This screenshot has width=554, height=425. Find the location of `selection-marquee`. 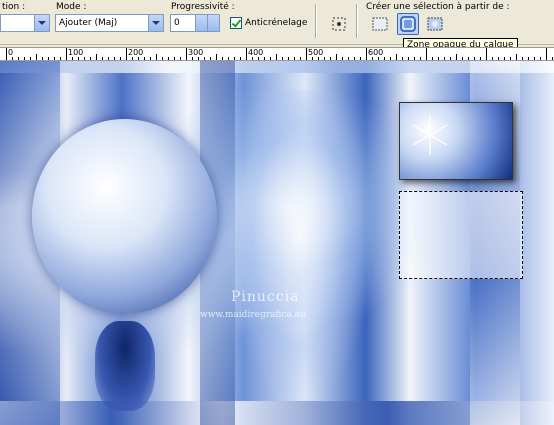

selection-marquee is located at coordinates (461, 235).